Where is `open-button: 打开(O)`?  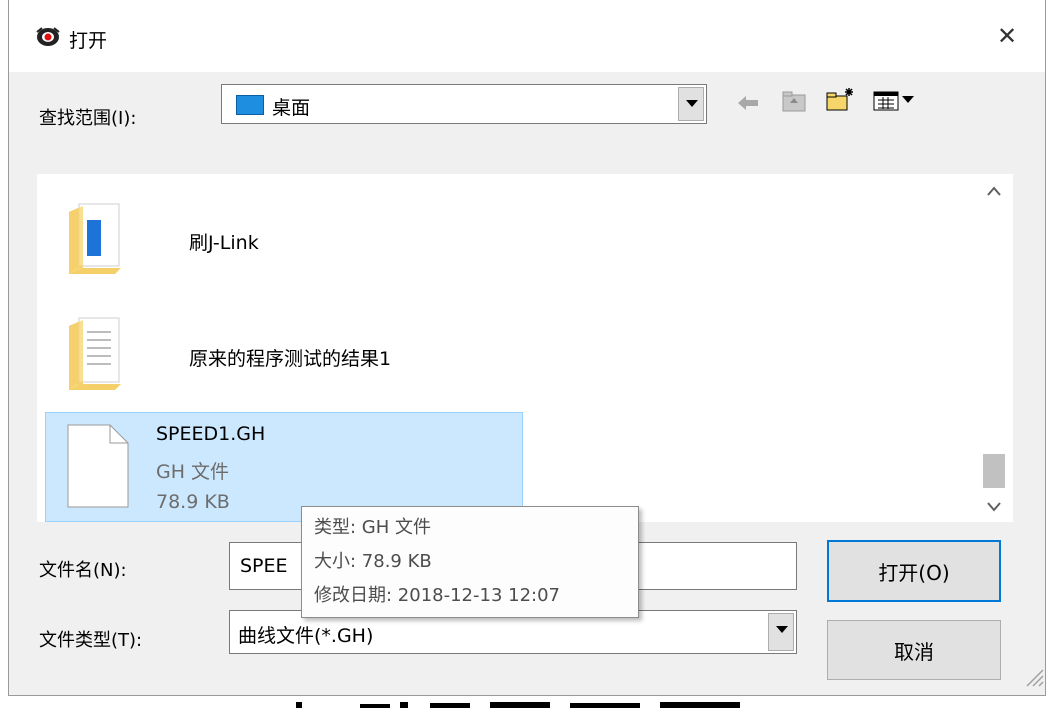 open-button: 打开(O) is located at coordinates (914, 571).